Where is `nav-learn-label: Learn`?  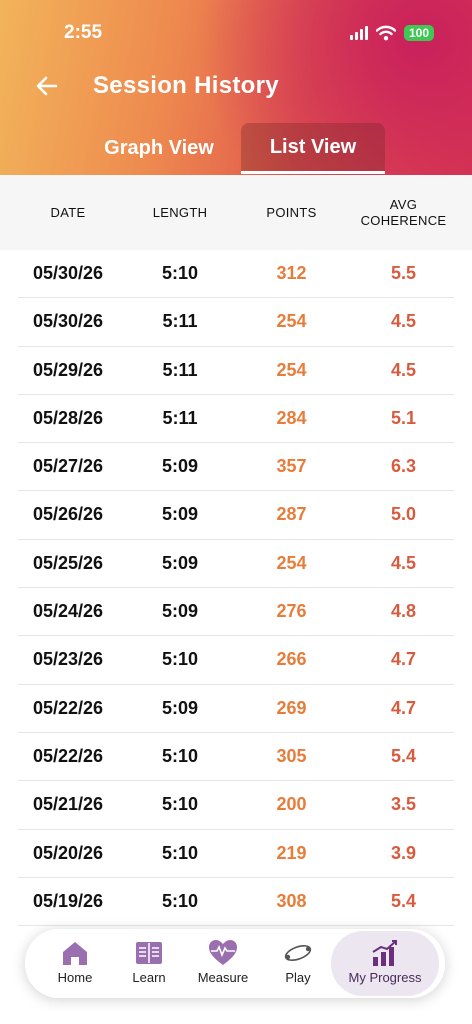 nav-learn-label: Learn is located at coordinates (149, 977).